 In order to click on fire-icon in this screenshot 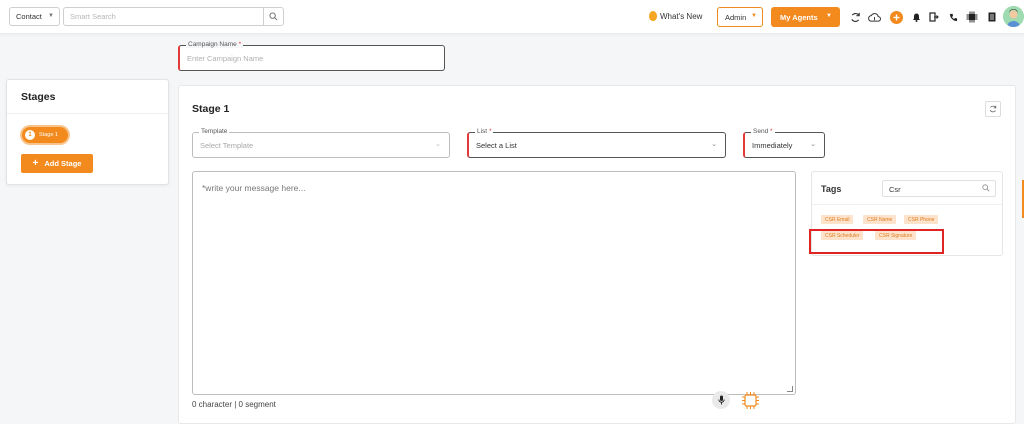, I will do `click(653, 16)`.